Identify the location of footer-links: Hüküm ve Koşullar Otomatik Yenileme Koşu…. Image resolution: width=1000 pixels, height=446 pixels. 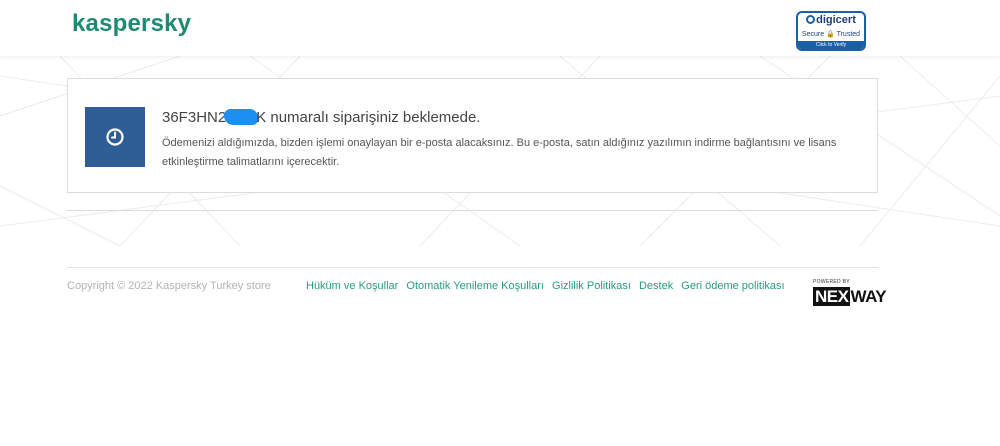
(548, 286).